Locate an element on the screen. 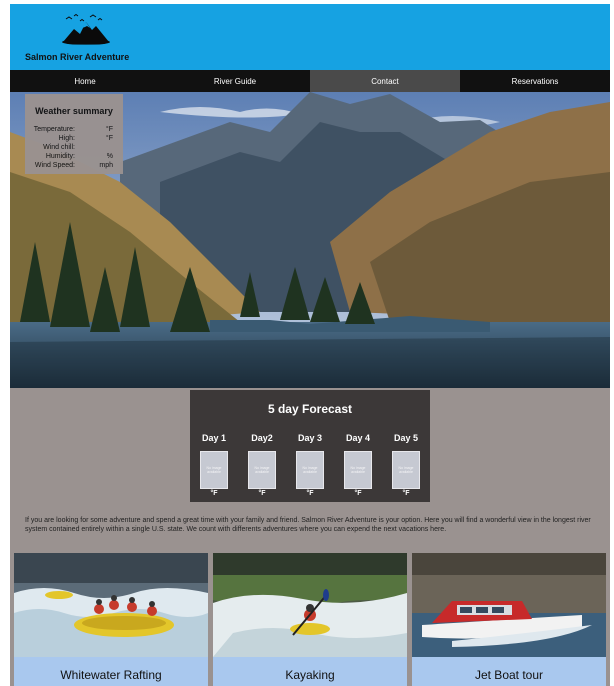 This screenshot has width=614, height=686. kayaking-photo is located at coordinates (310, 605).